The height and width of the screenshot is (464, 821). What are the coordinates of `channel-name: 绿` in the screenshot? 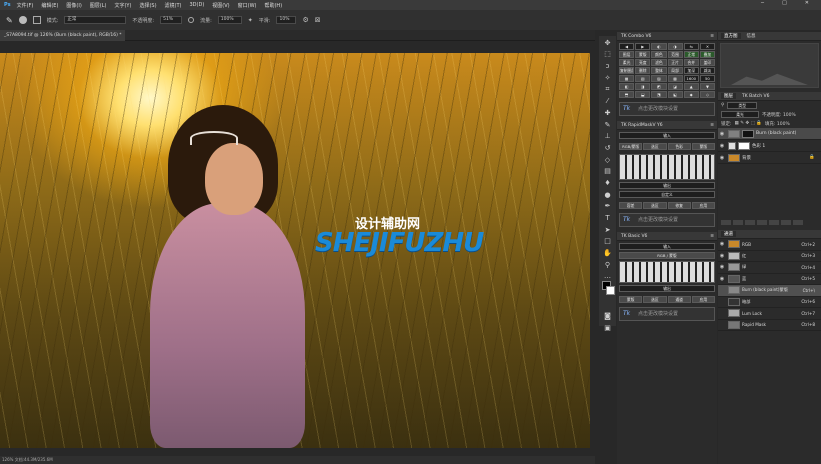 It's located at (744, 267).